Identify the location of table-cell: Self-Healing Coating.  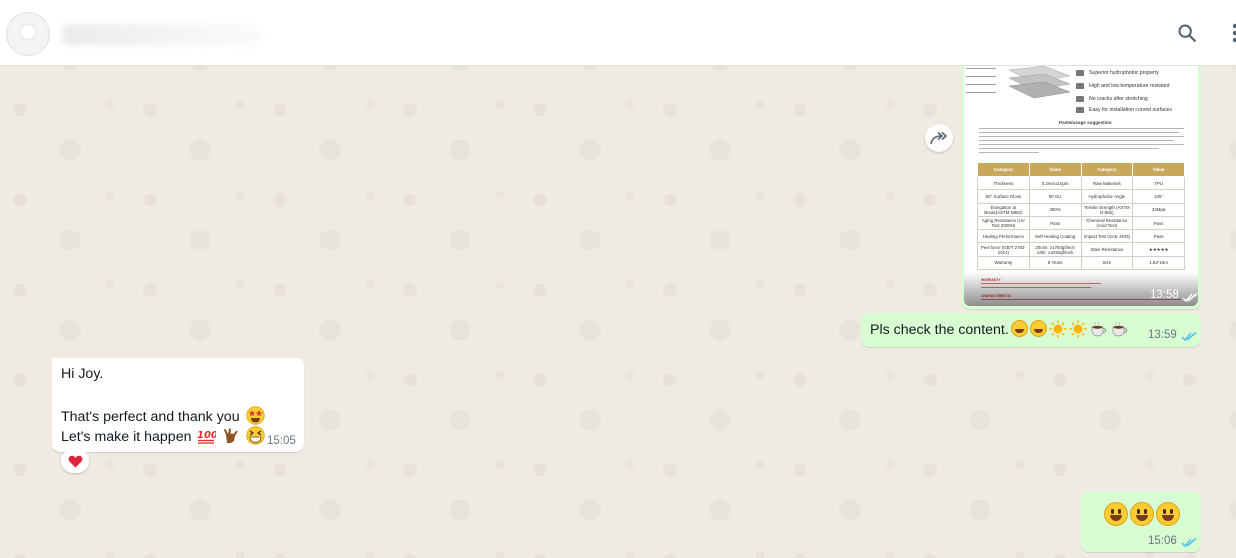
(1055, 236).